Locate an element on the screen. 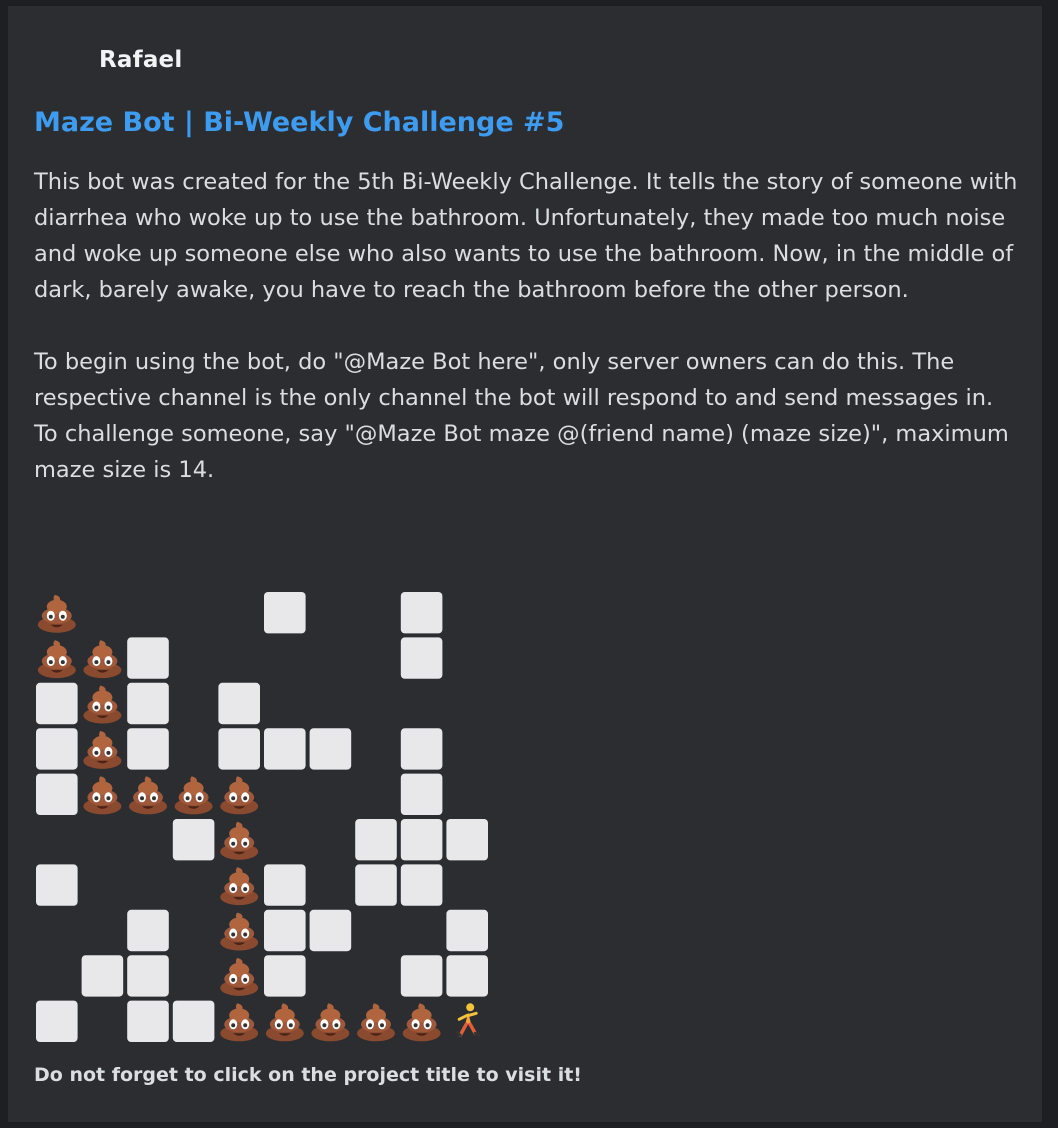 The image size is (1058, 1128). embed-accent-bar is located at coordinates (4, 564).